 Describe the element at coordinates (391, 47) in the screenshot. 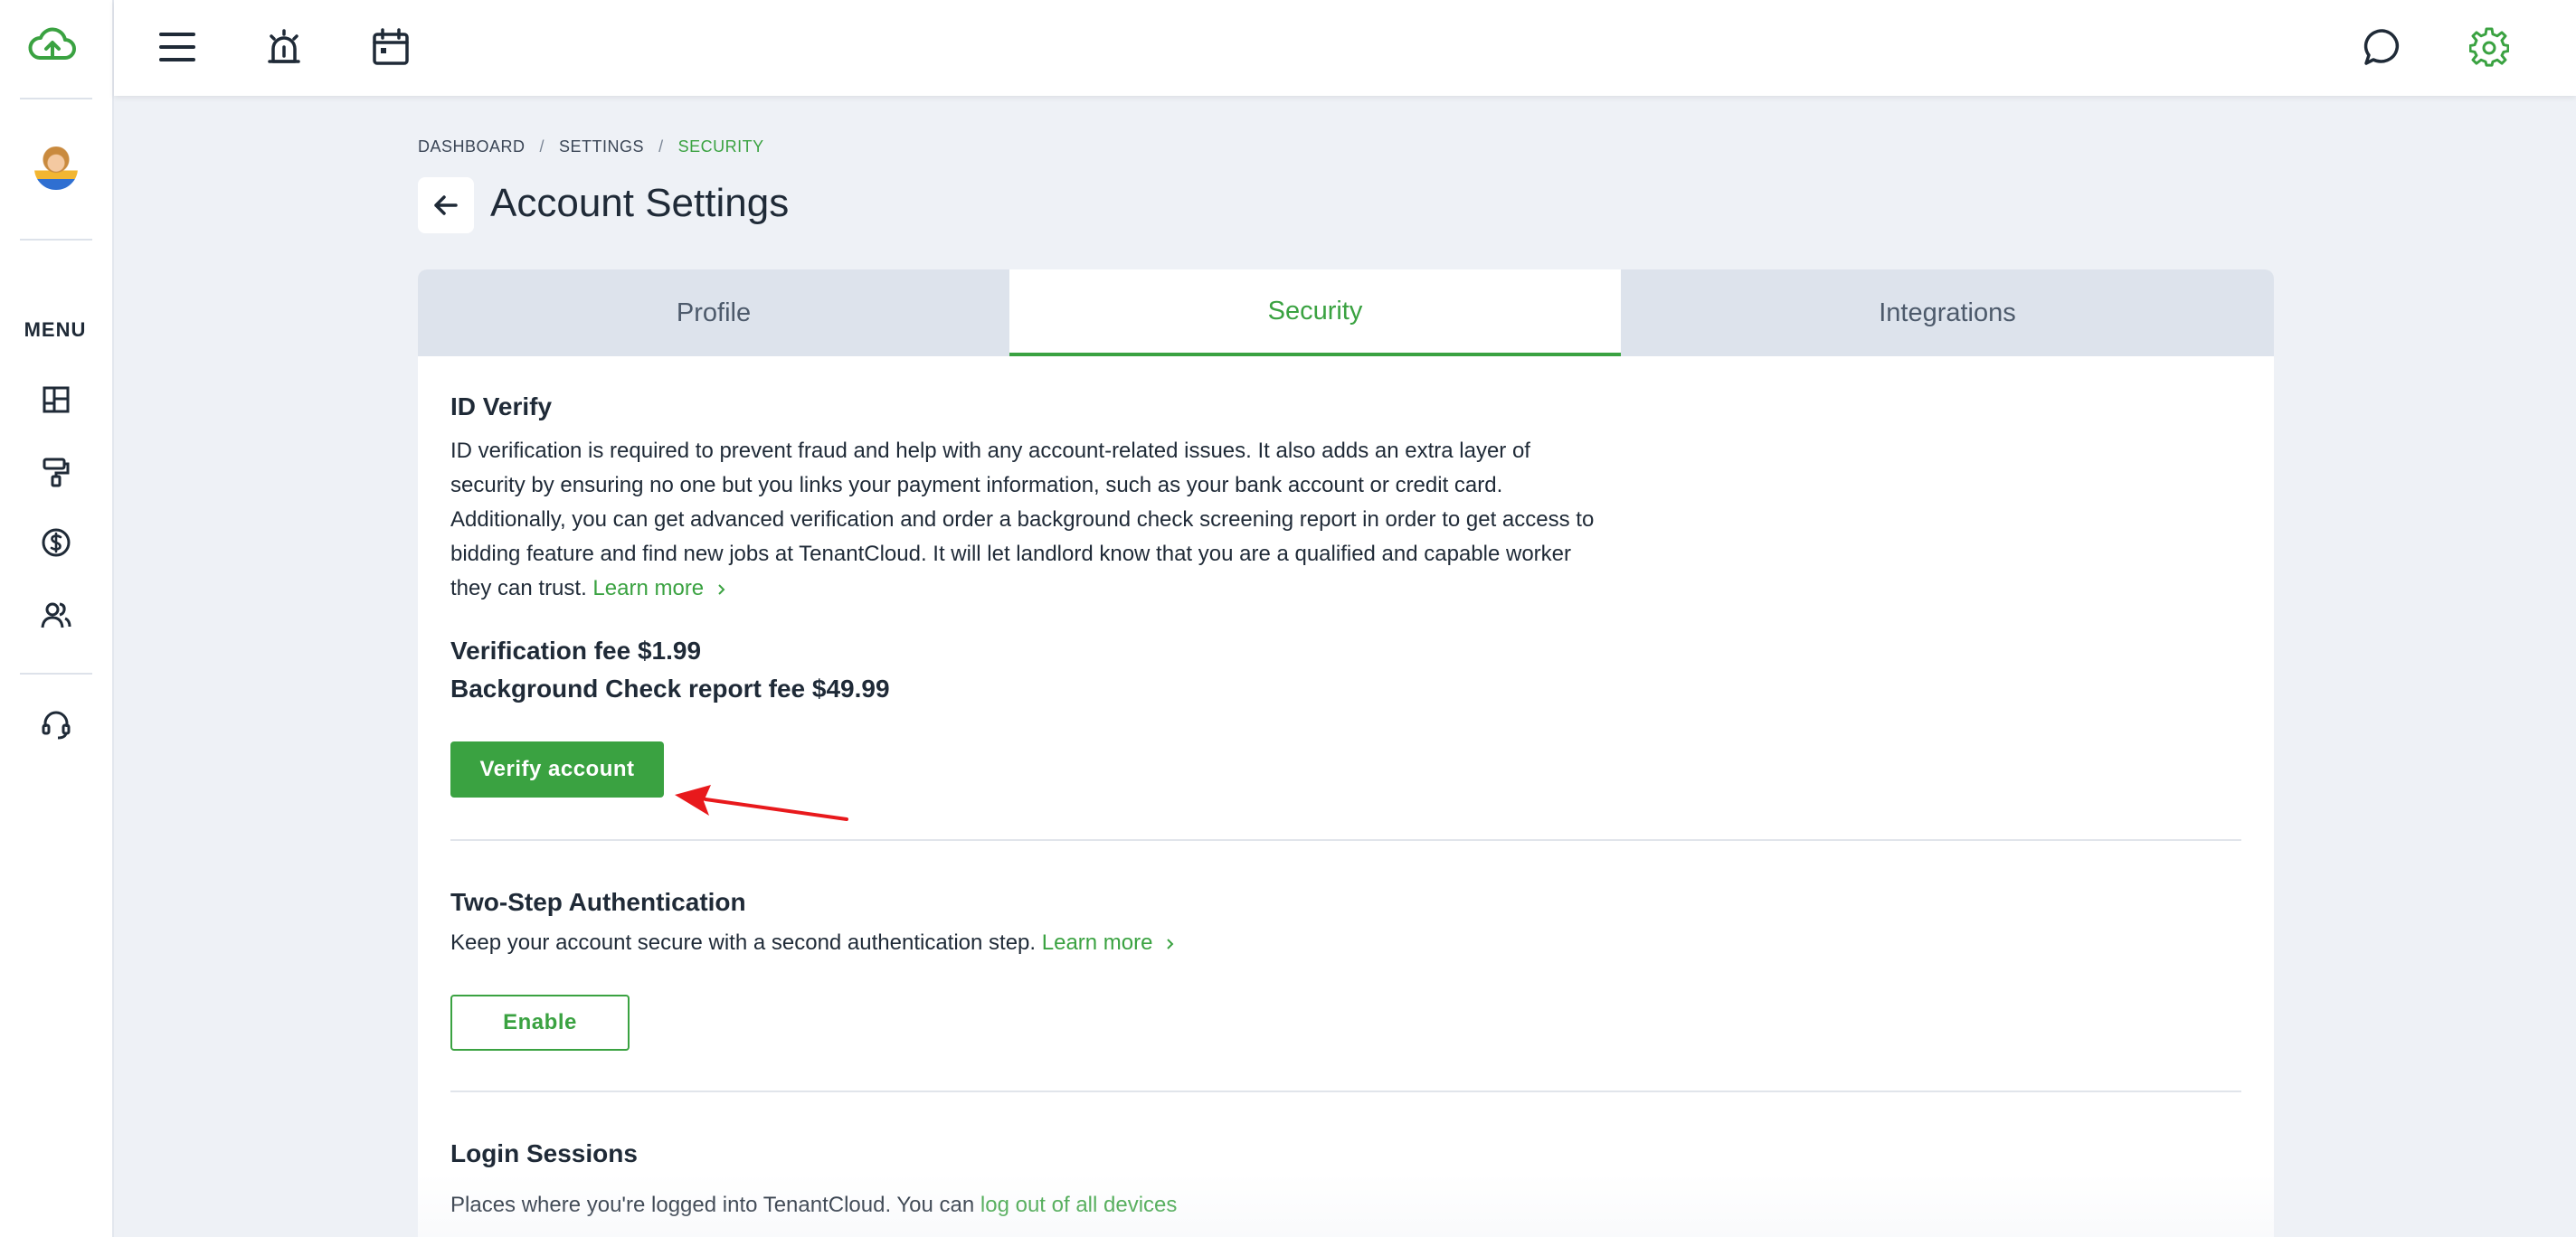

I see `calendar-icon` at that location.